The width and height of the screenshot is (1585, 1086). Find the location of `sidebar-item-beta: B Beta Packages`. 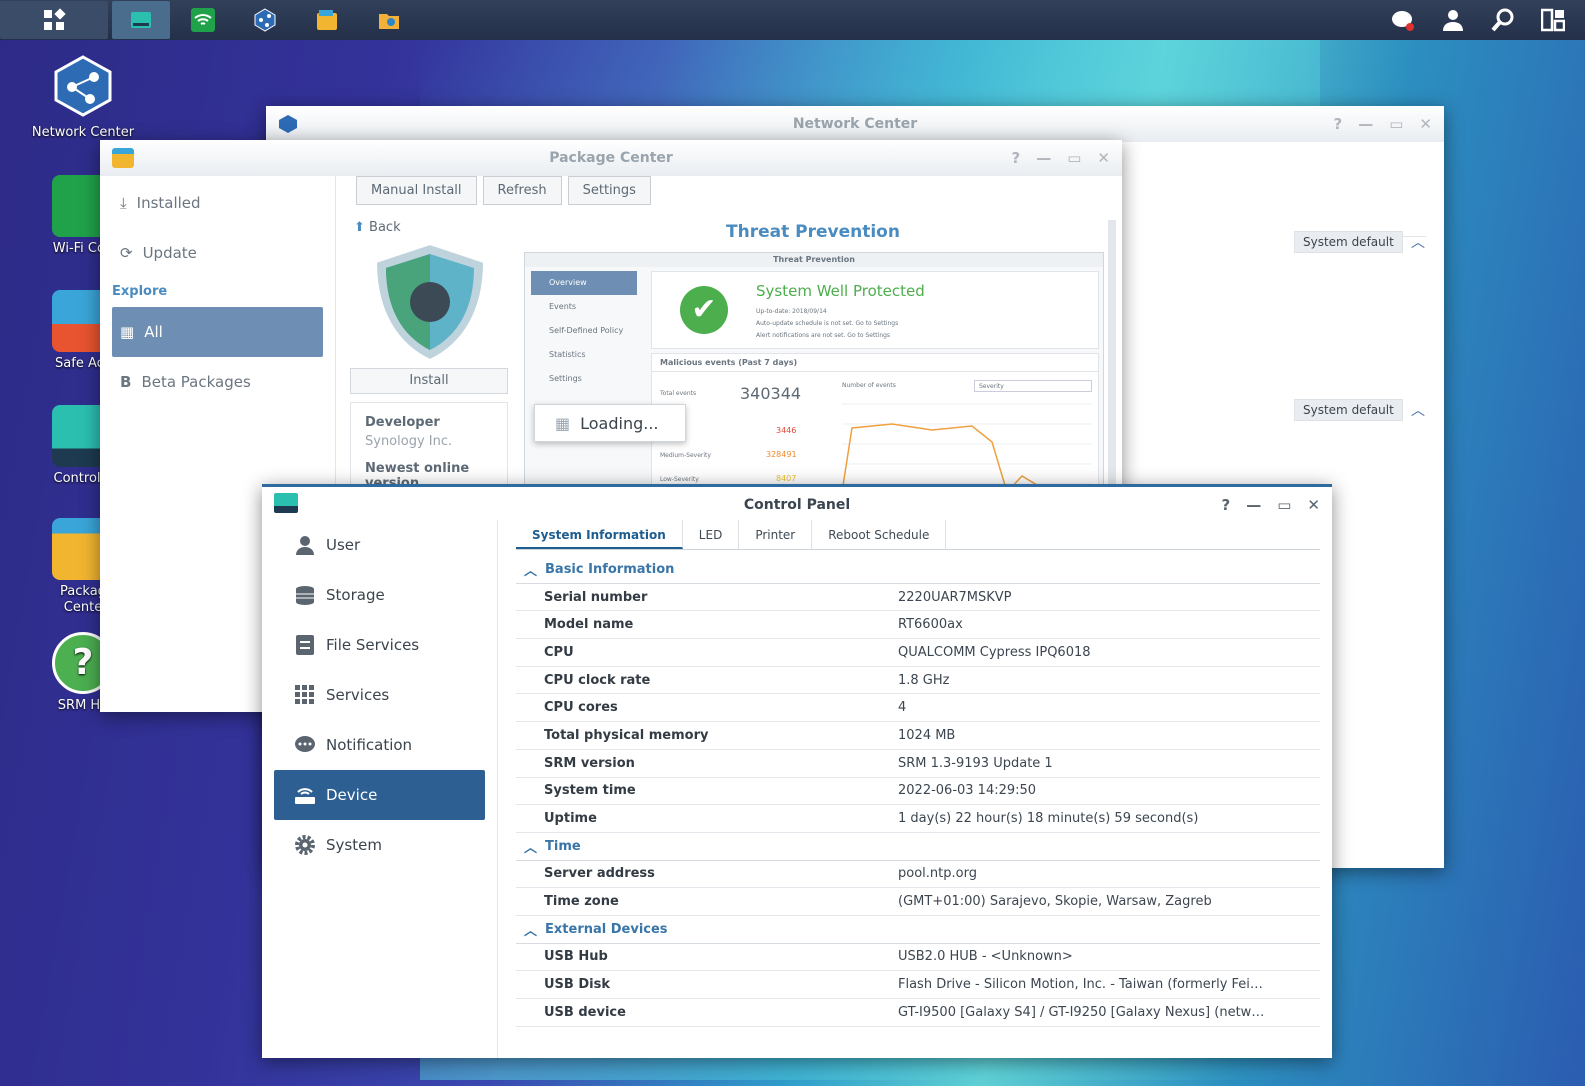

sidebar-item-beta: B Beta Packages is located at coordinates (217, 382).